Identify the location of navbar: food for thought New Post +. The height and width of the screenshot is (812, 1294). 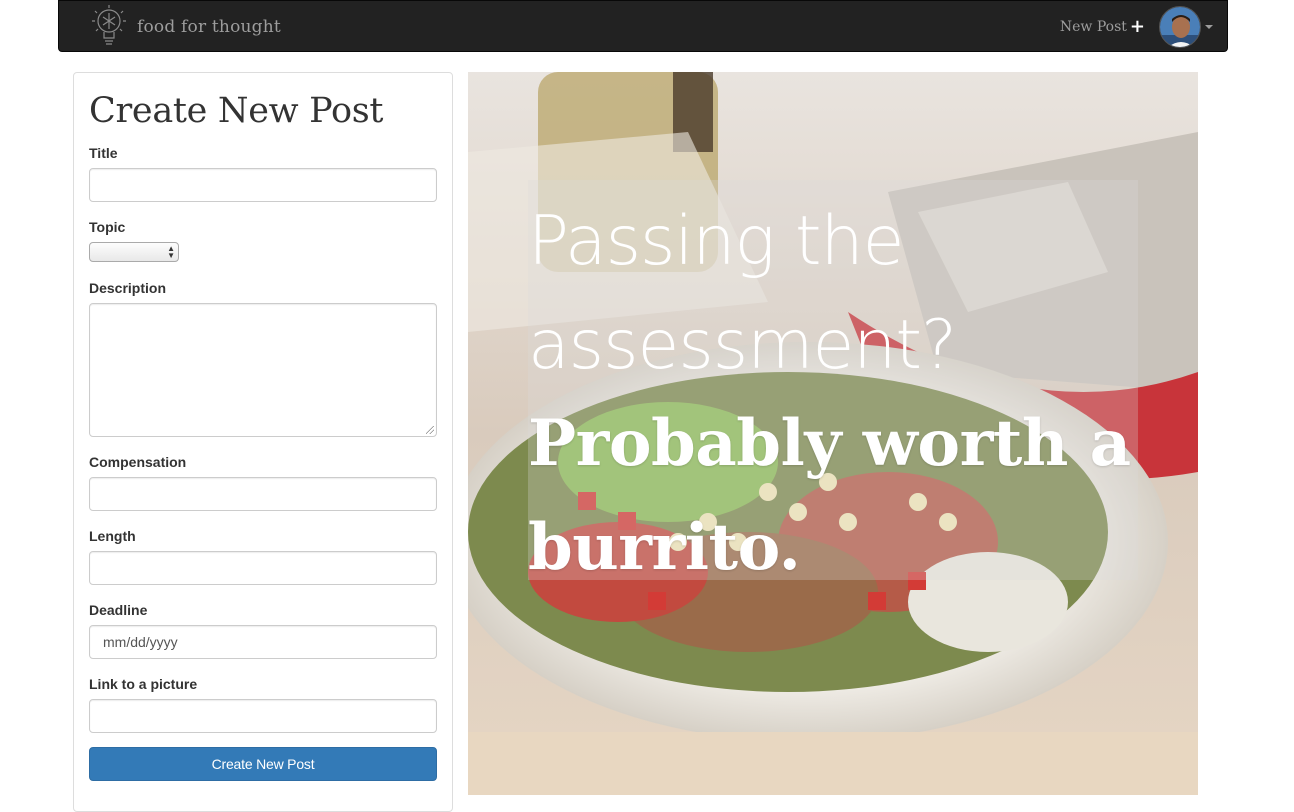
(643, 26).